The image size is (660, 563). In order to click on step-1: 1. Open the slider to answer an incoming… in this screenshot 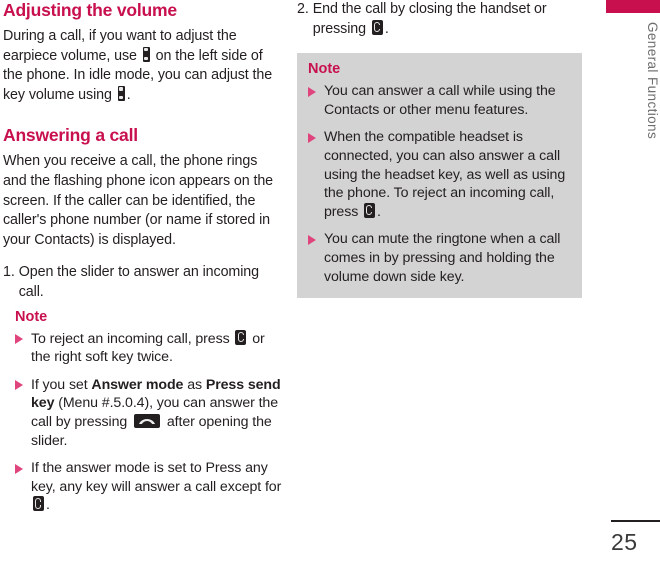, I will do `click(143, 282)`.